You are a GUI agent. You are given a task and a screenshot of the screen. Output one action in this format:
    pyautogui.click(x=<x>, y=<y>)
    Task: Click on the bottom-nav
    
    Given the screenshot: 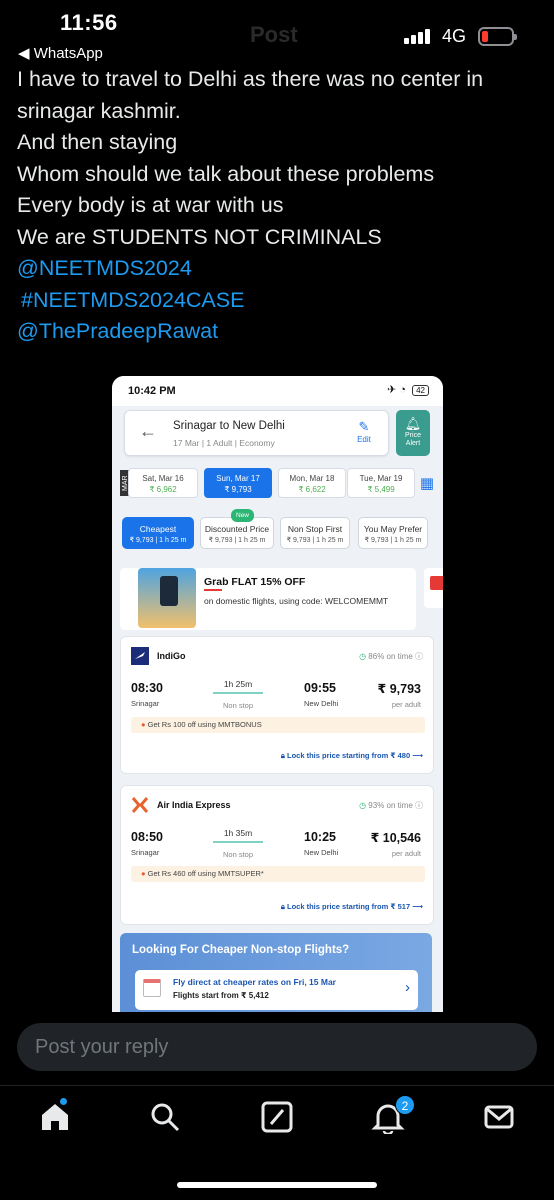 What is the action you would take?
    pyautogui.click(x=277, y=1120)
    